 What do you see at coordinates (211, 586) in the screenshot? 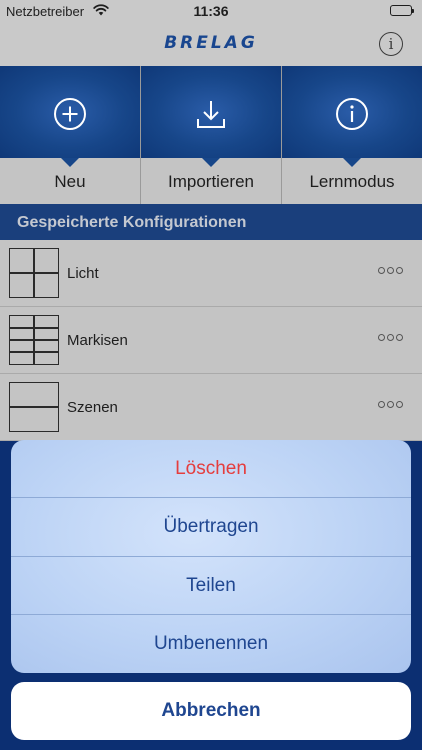
I see `share-button: Teilen` at bounding box center [211, 586].